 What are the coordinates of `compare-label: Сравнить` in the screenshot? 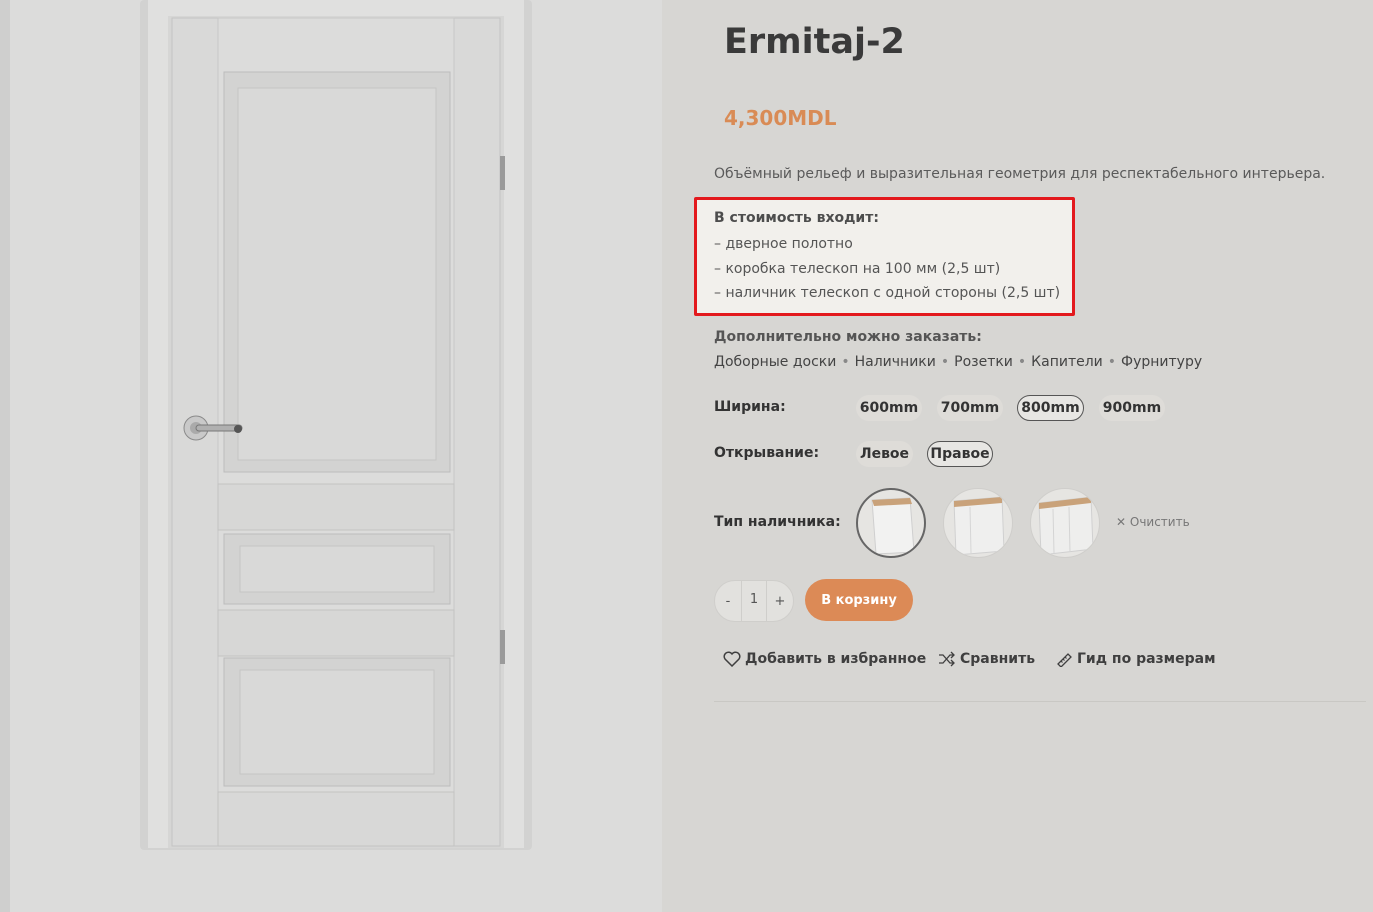 It's located at (998, 659).